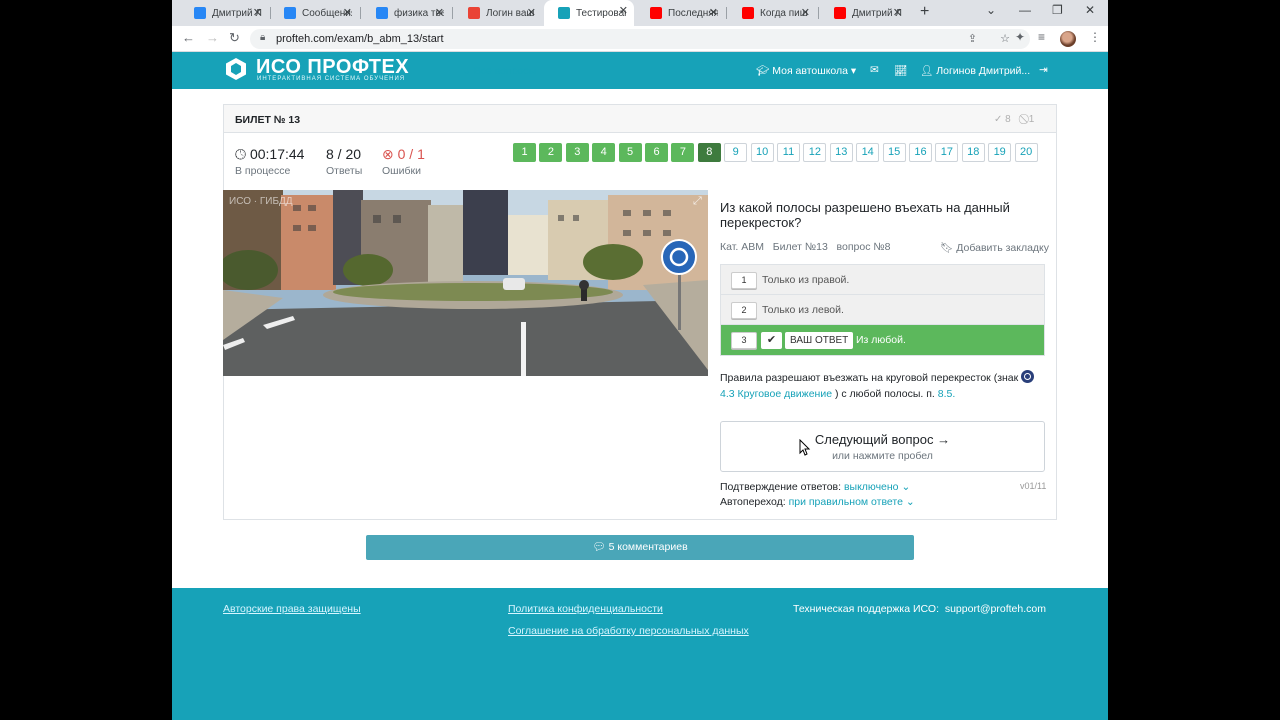 This screenshot has width=1280, height=720. What do you see at coordinates (499, 71) in the screenshot?
I see `all-questions-link: ⌄ Все вопросы` at bounding box center [499, 71].